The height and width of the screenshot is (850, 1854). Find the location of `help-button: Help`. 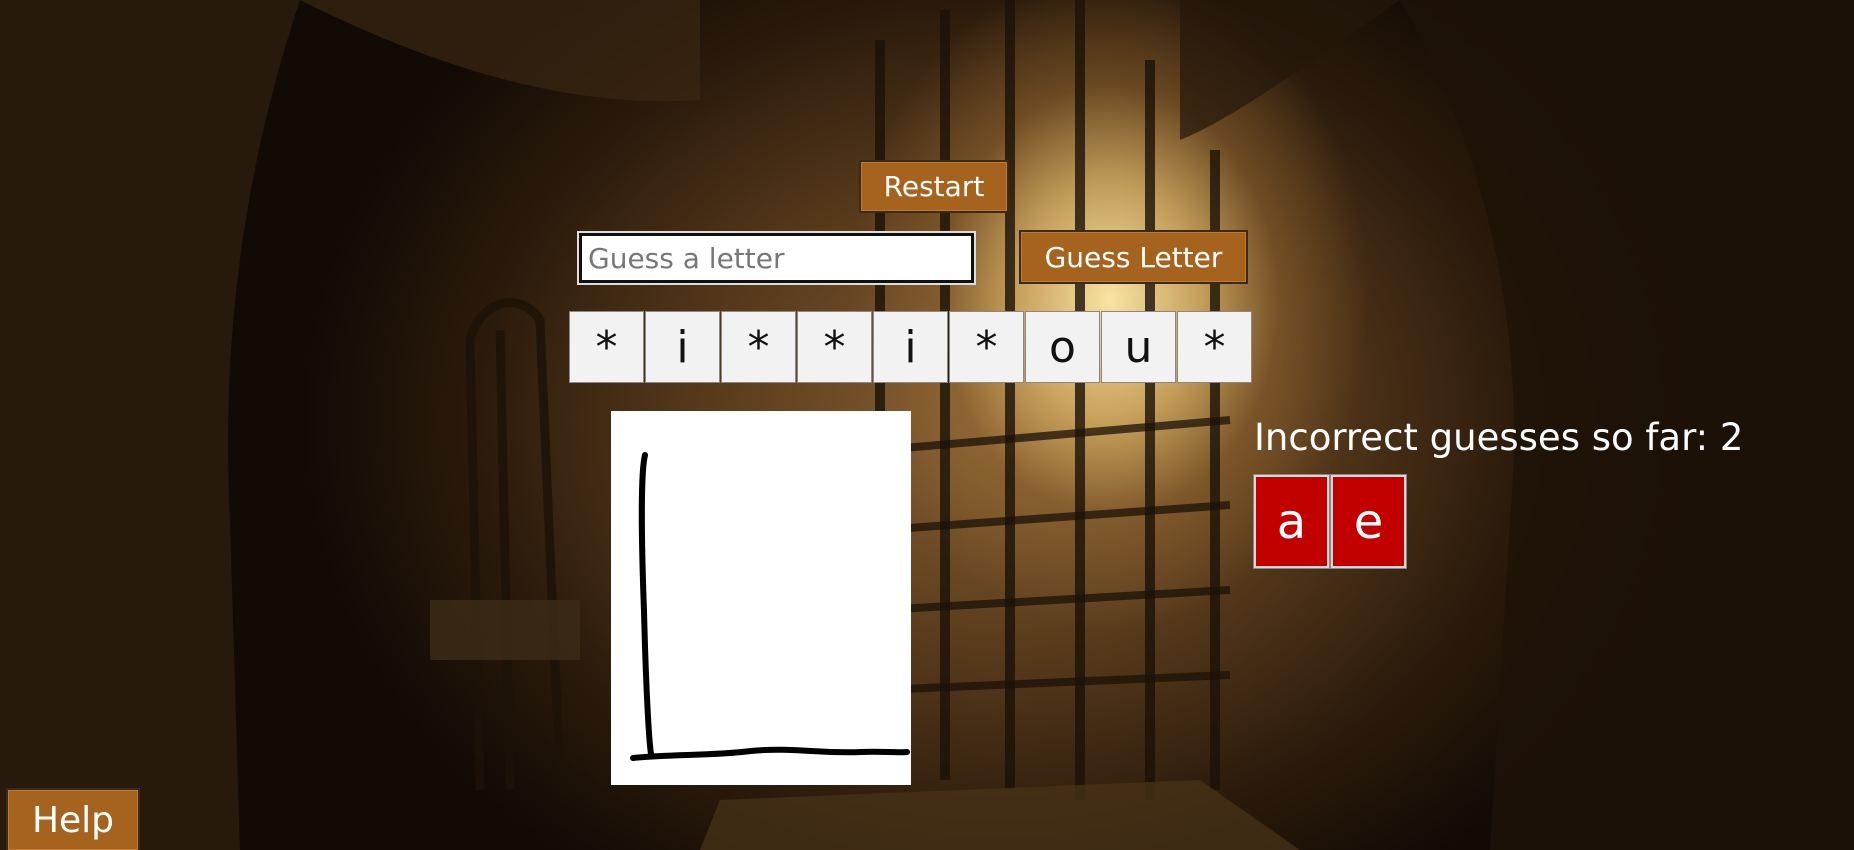

help-button: Help is located at coordinates (73, 819).